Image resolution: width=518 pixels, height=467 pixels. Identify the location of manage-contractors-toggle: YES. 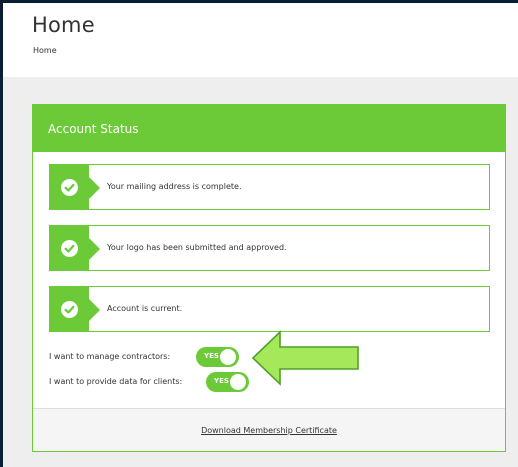
(217, 357).